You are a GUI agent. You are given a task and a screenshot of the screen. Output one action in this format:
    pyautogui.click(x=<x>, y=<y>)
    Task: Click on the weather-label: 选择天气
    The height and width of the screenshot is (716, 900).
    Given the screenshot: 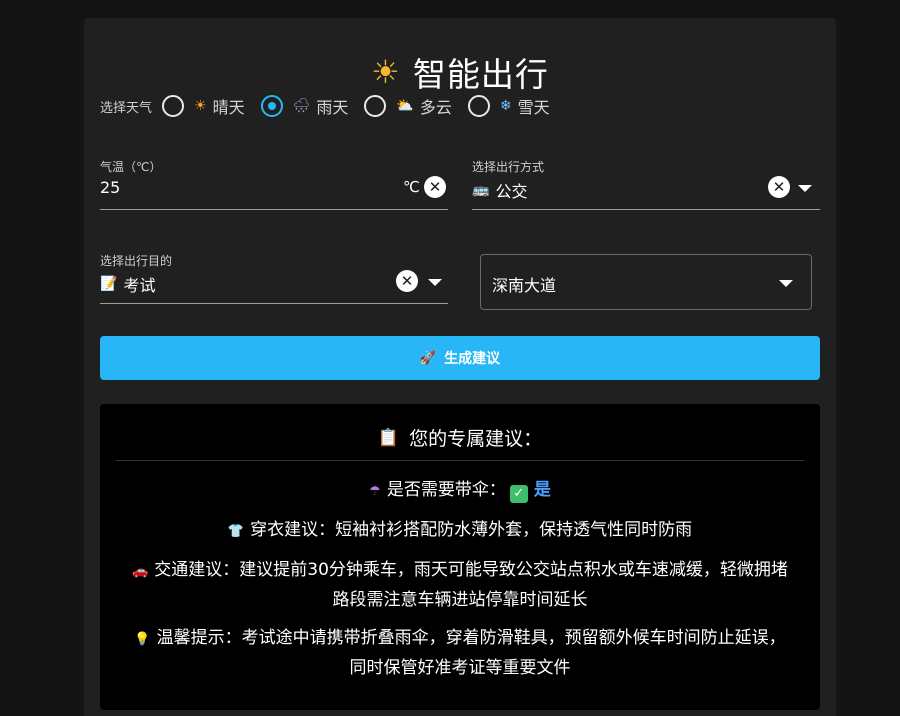 What is the action you would take?
    pyautogui.click(x=126, y=108)
    